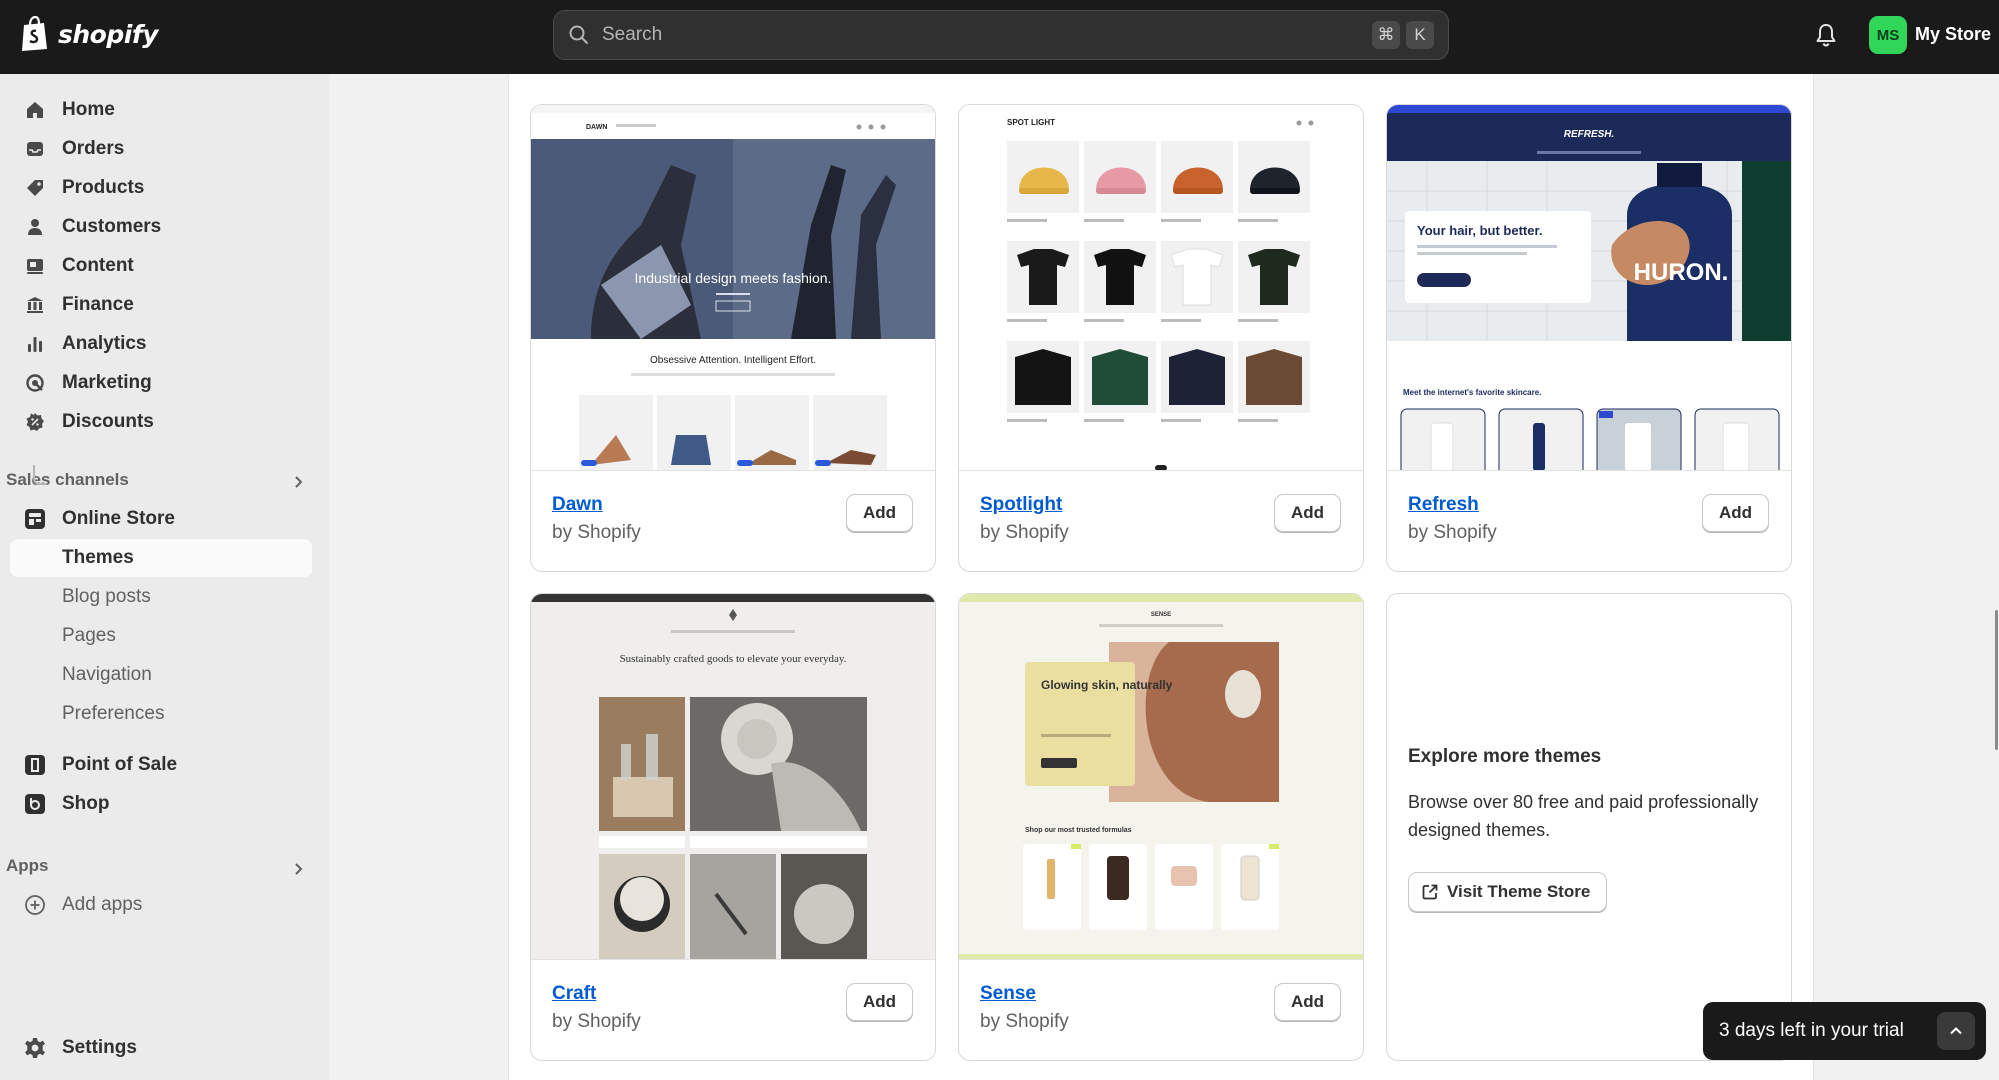 This screenshot has height=1080, width=1999. What do you see at coordinates (98, 557) in the screenshot?
I see `sidebar-item-label: Themes` at bounding box center [98, 557].